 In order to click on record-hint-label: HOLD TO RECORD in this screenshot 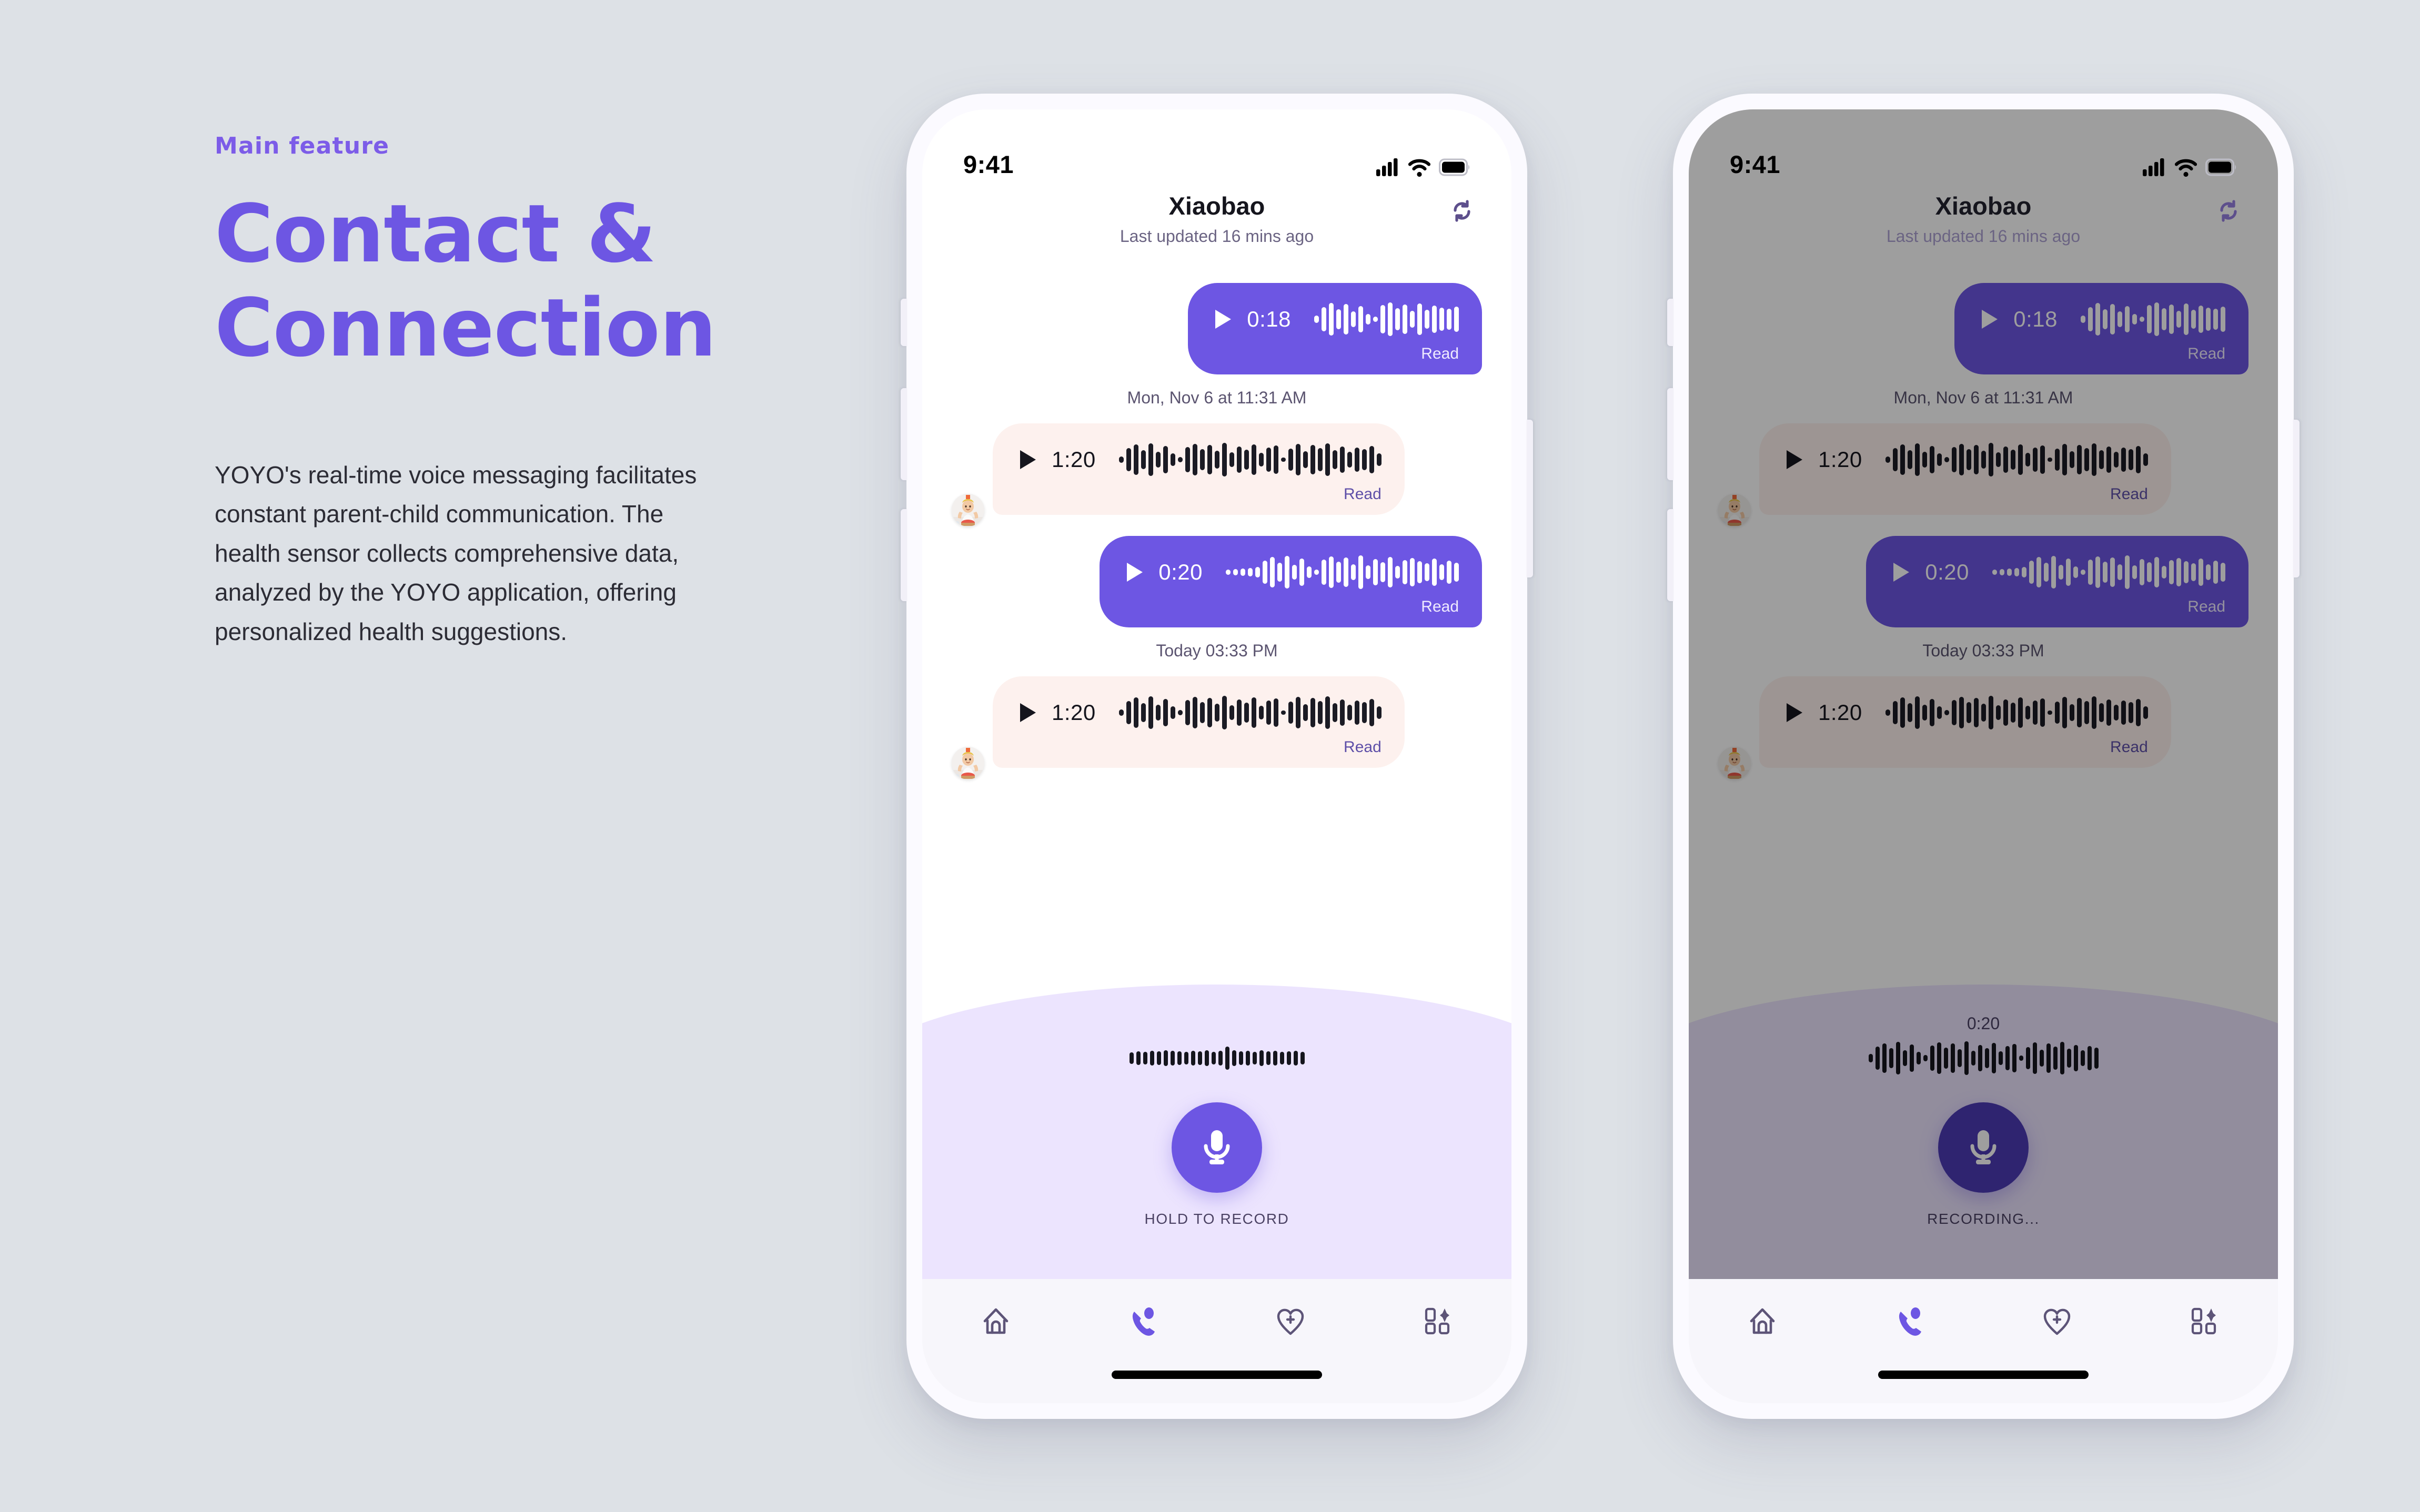, I will do `click(1216, 1219)`.